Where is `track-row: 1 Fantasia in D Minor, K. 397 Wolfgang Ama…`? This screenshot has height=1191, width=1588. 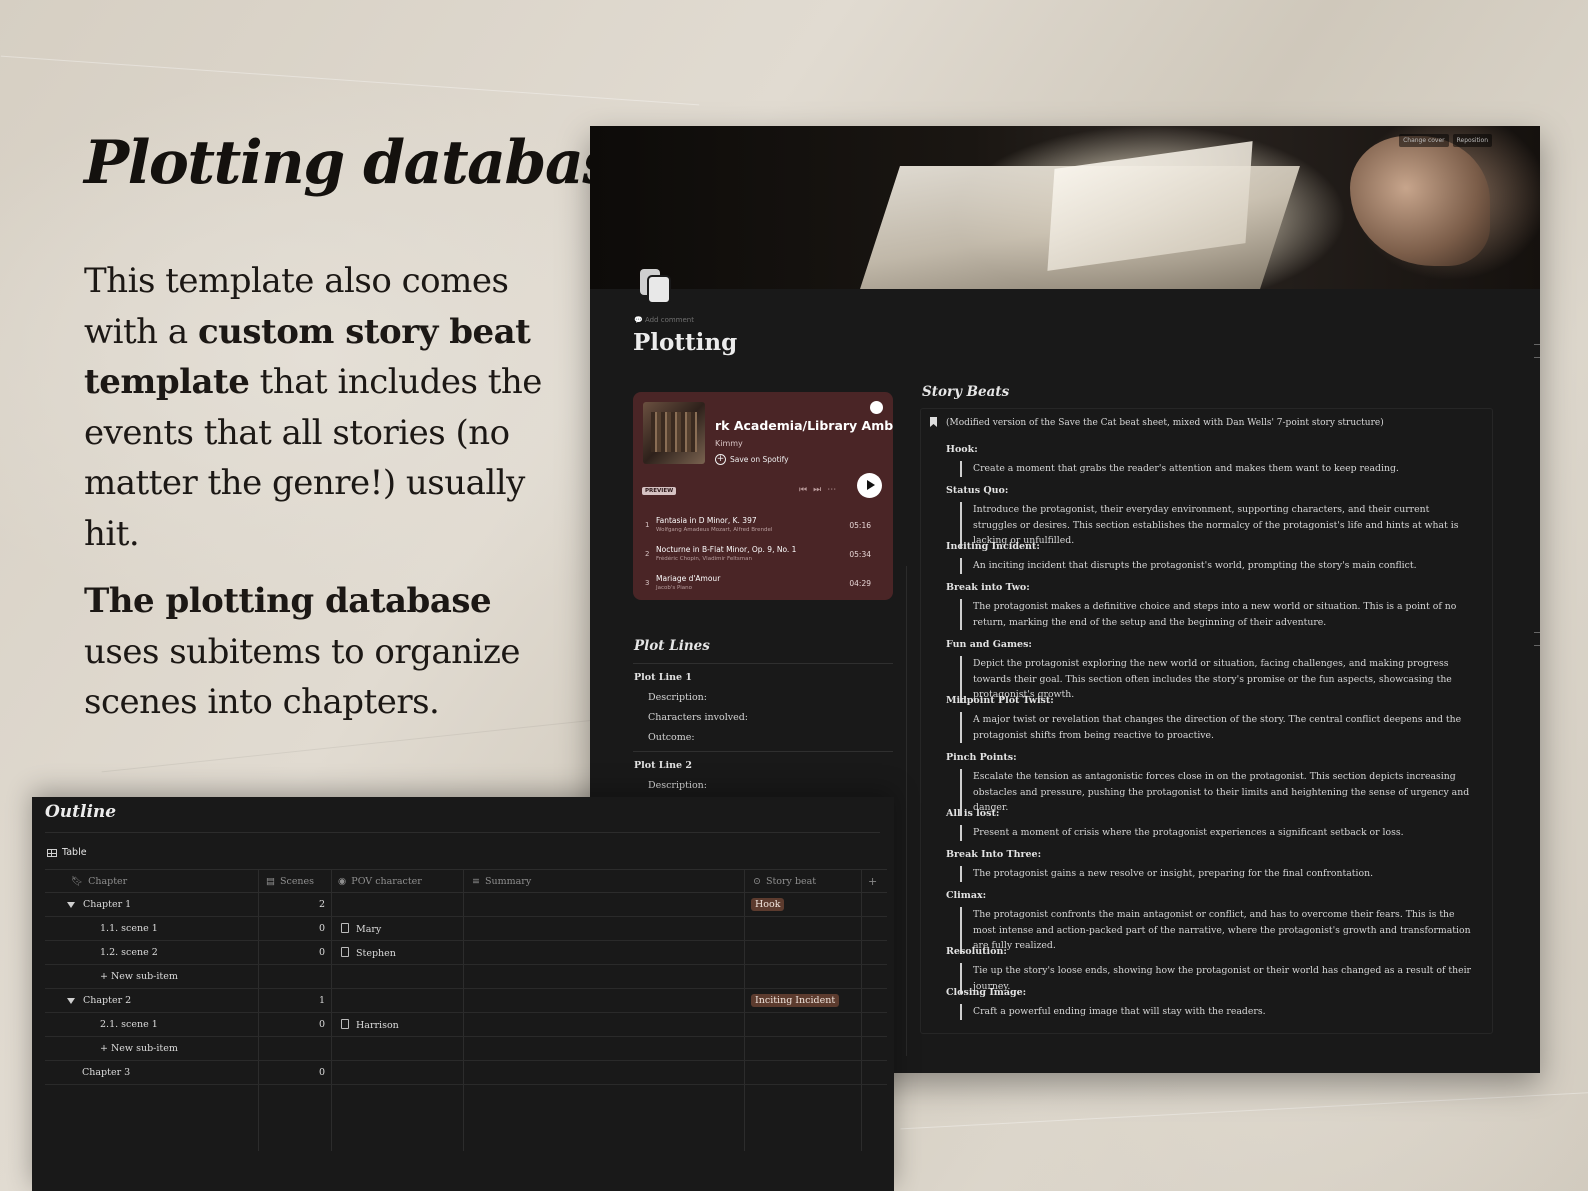 track-row: 1 Fantasia in D Minor, K. 397 Wolfgang Ama… is located at coordinates (763, 526).